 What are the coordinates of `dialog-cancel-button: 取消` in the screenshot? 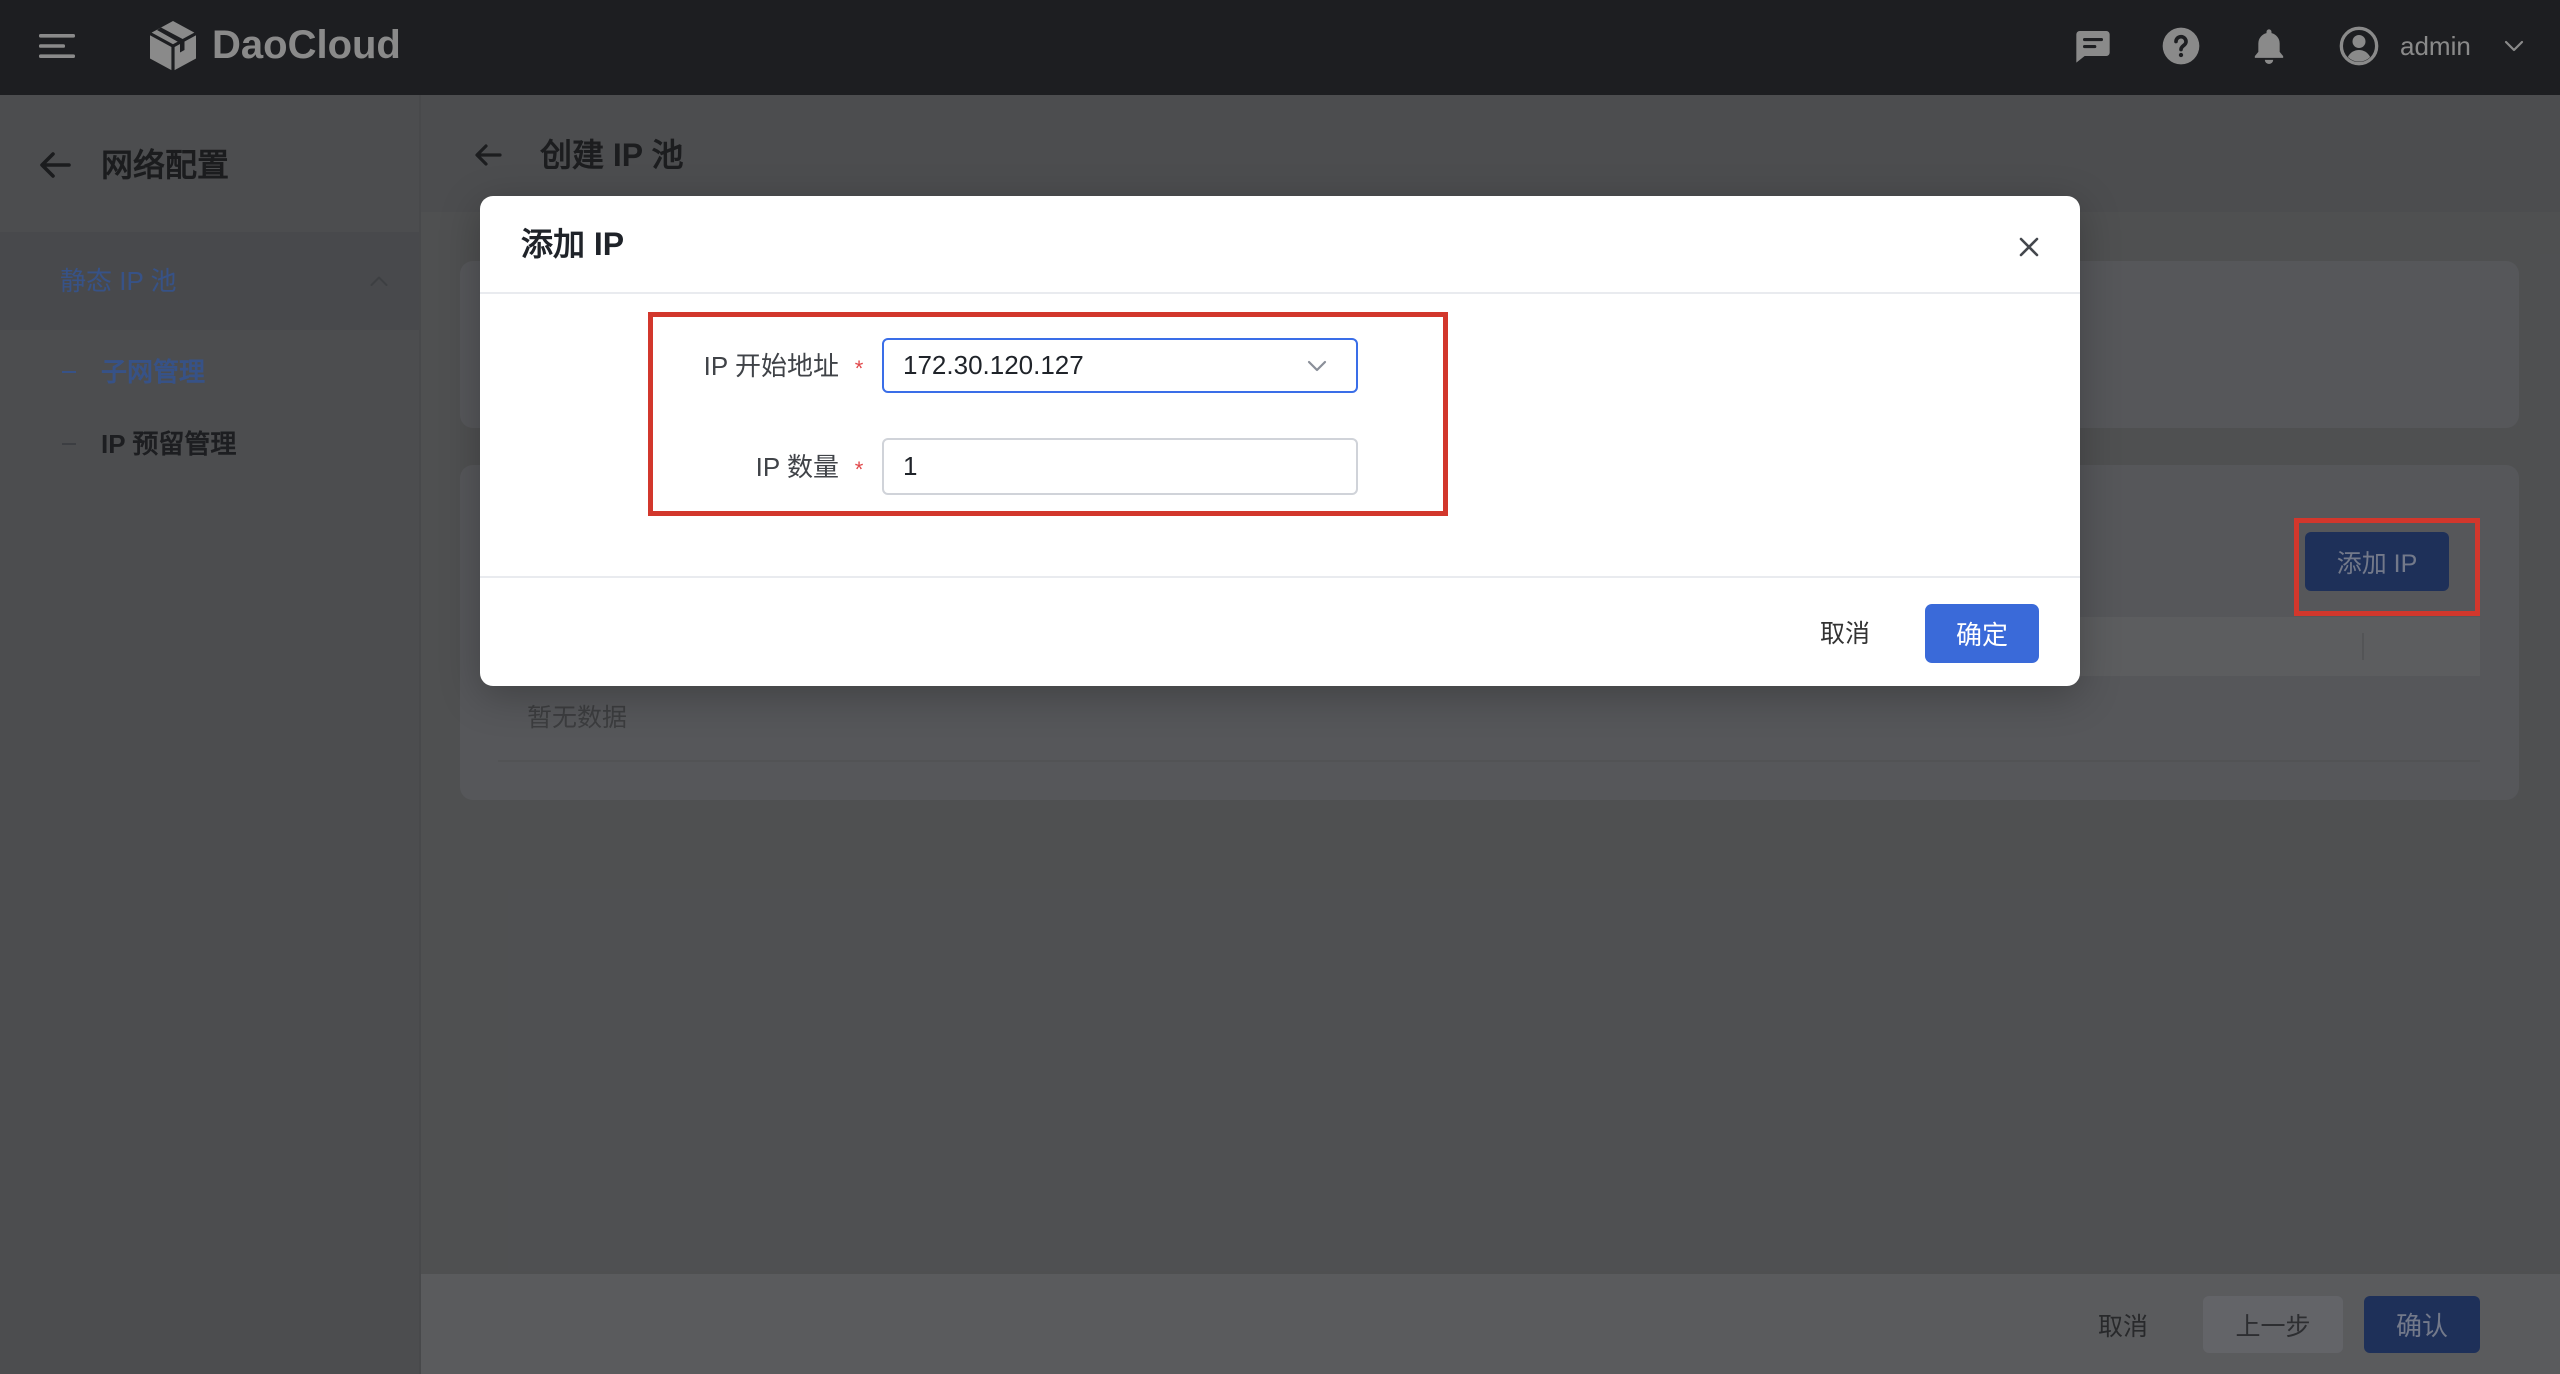 It's located at (1845, 632).